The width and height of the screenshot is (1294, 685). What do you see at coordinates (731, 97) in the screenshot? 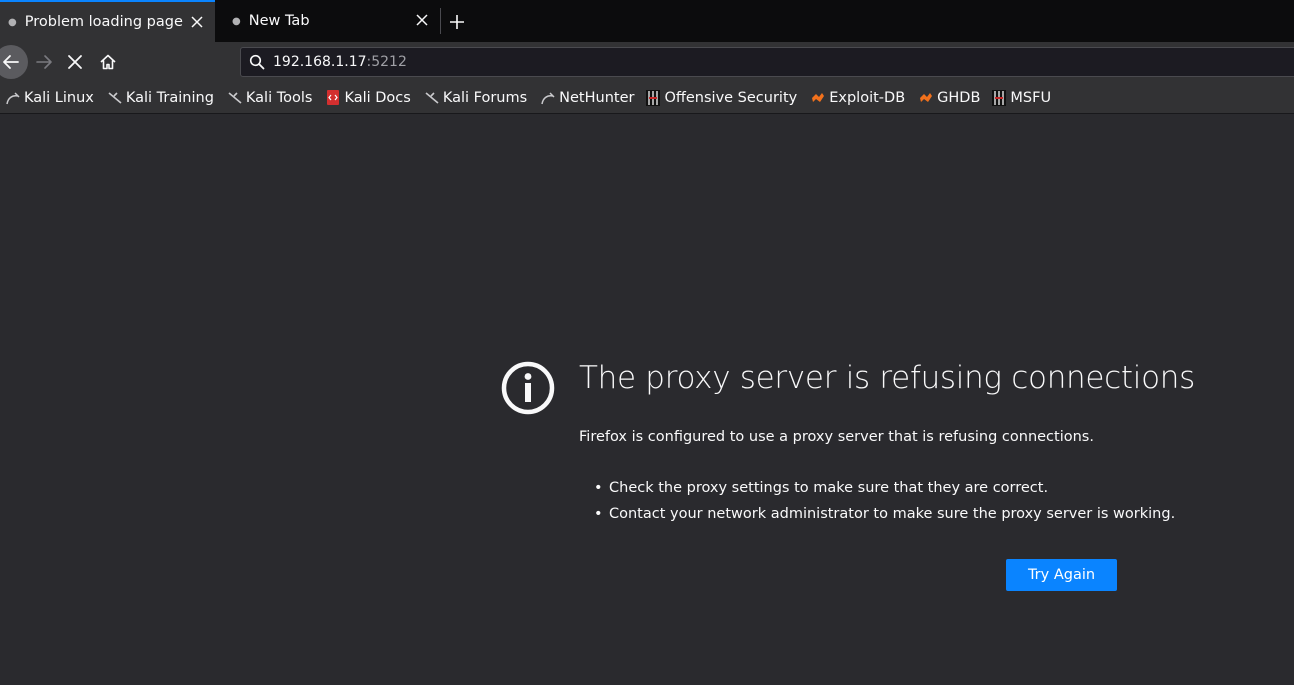
I see `bookmark-label: Offensive Security` at bounding box center [731, 97].